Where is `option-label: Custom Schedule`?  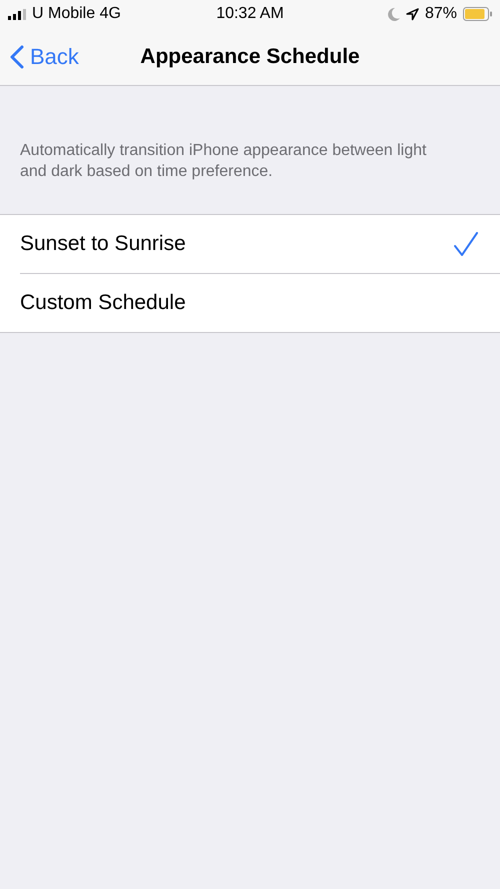 option-label: Custom Schedule is located at coordinates (103, 303).